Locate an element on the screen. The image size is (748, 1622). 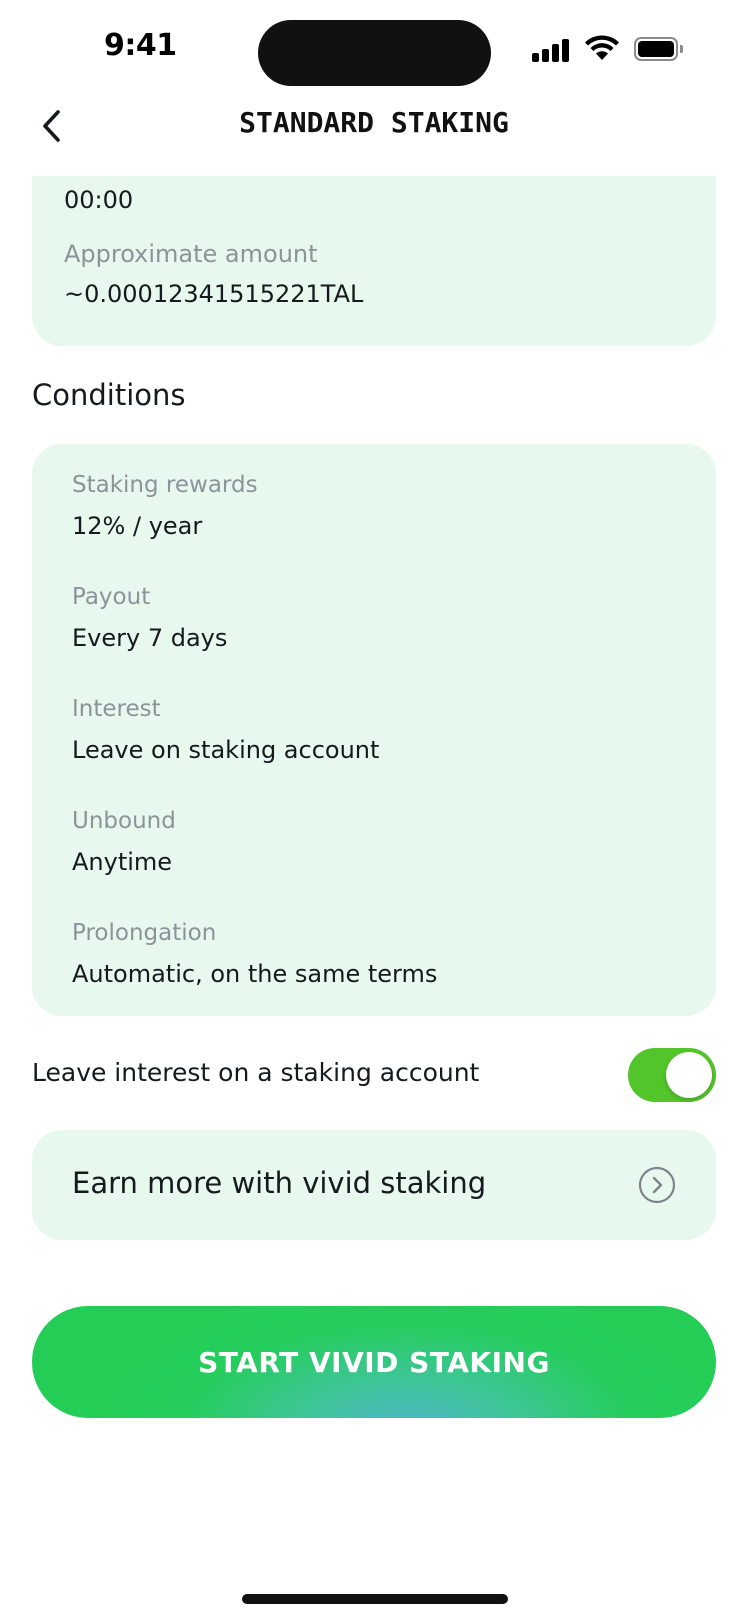
leave-interest-row: Leave interest on a staking account is located at coordinates (374, 1076).